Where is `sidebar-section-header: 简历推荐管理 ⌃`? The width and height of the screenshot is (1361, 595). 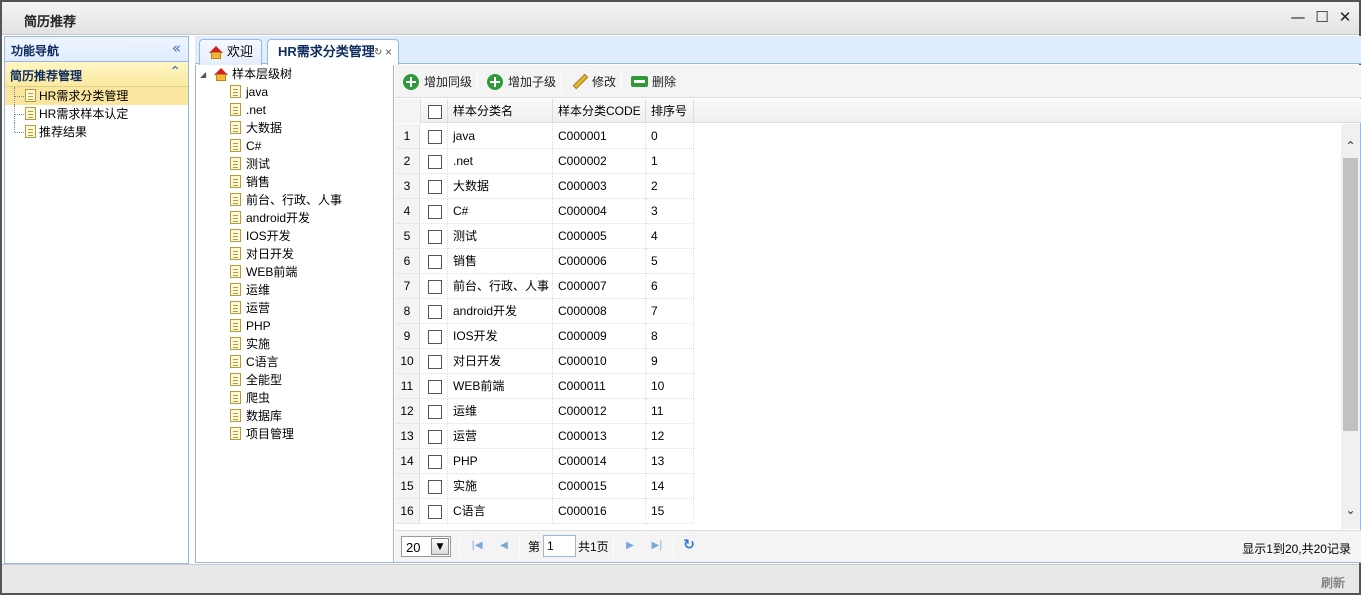 sidebar-section-header: 简历推荐管理 ⌃ is located at coordinates (96, 74).